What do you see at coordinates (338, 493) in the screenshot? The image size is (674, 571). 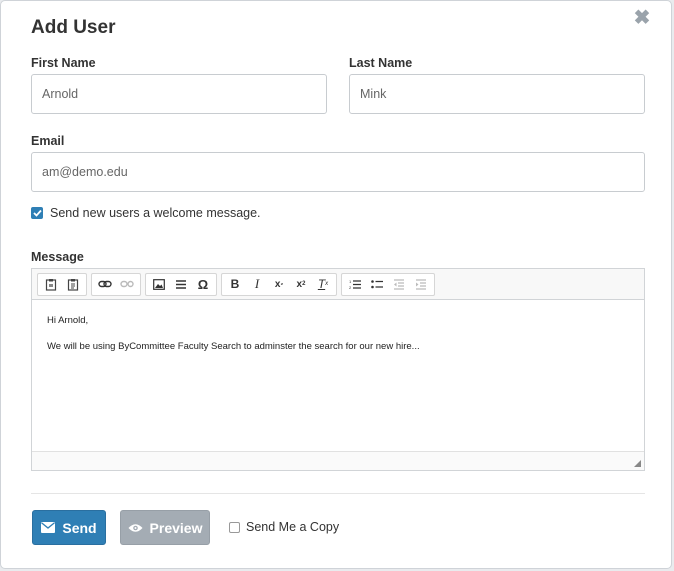 I see `footer-divider` at bounding box center [338, 493].